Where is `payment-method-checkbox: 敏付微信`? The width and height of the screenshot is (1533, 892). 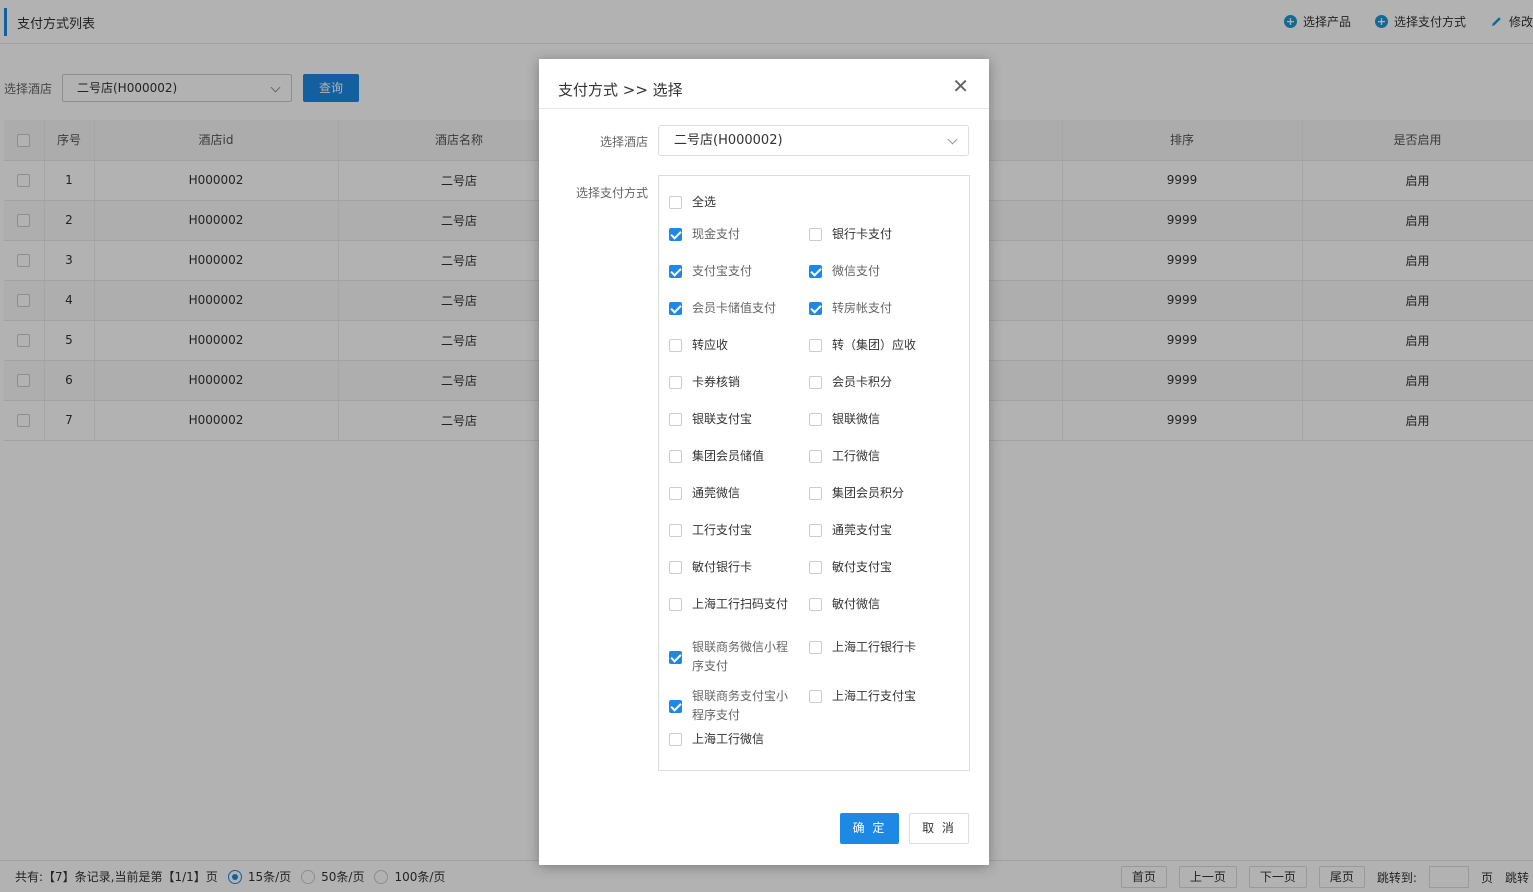 payment-method-checkbox: 敏付微信 is located at coordinates (844, 604).